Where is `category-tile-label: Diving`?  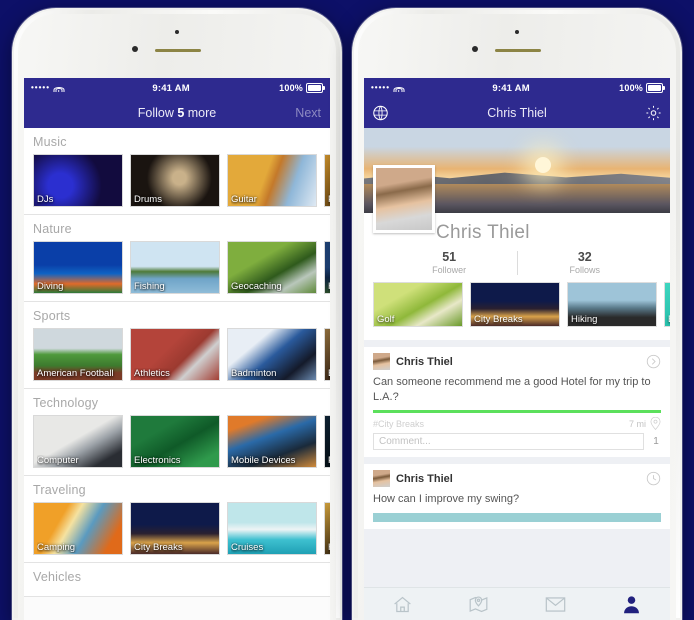
category-tile-label: Diving is located at coordinates (50, 286).